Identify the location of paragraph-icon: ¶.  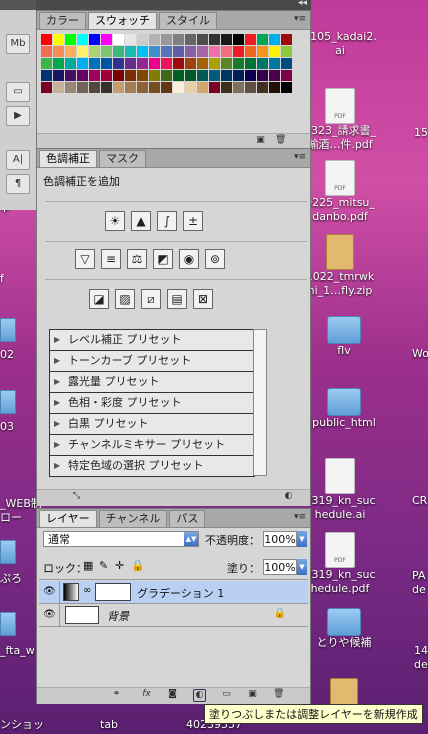
(18, 184).